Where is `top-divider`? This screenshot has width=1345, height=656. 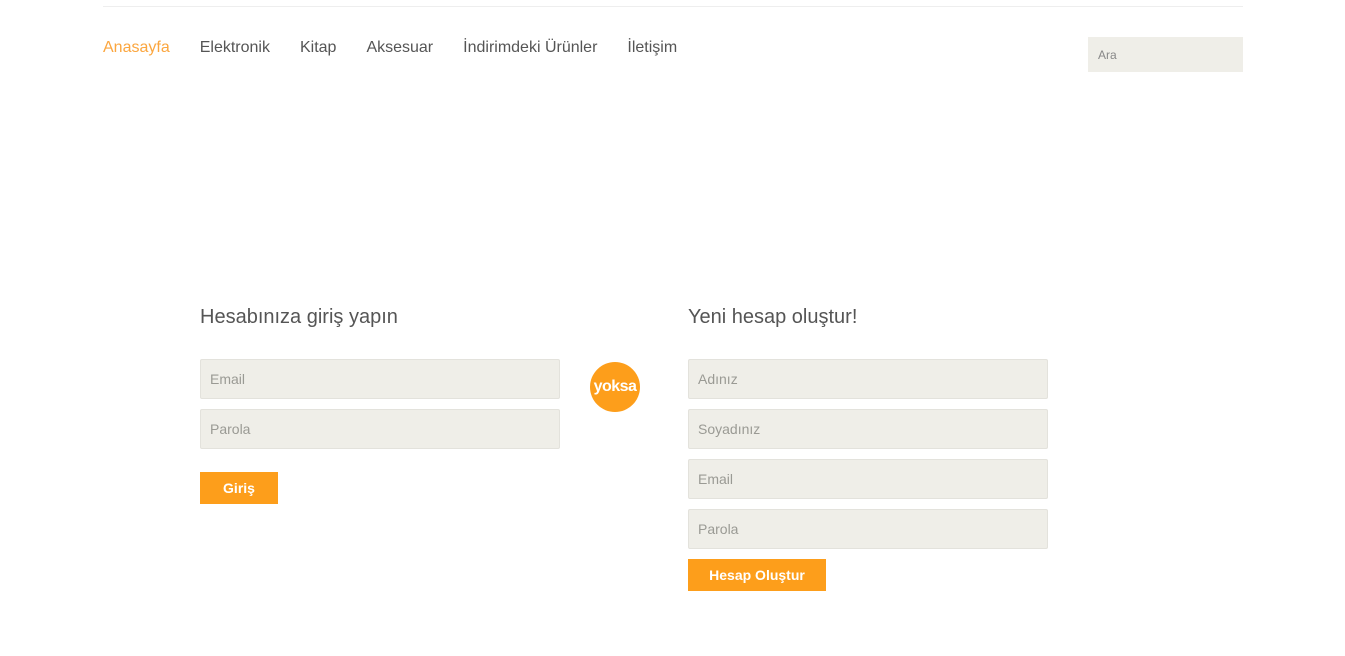 top-divider is located at coordinates (673, 6).